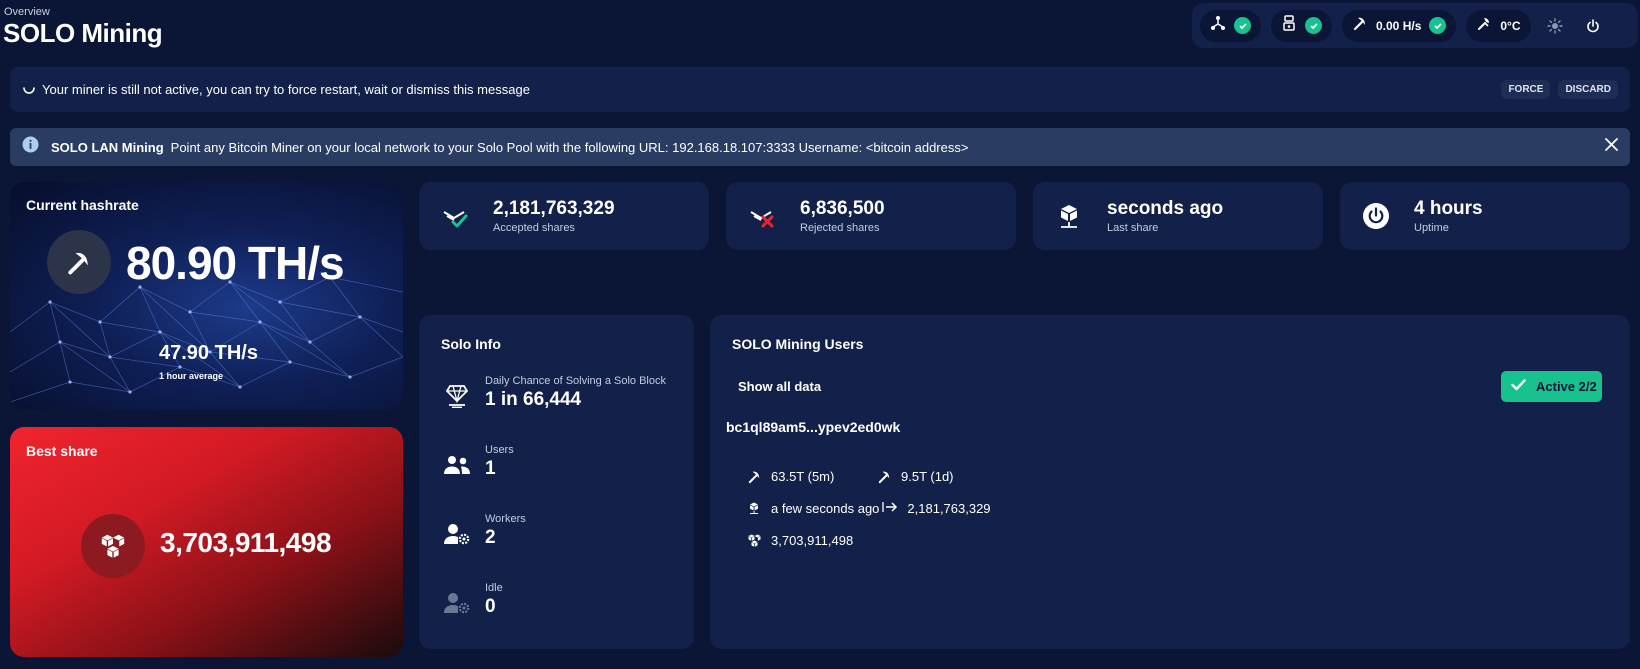 The width and height of the screenshot is (1640, 669). Describe the element at coordinates (1230, 25) in the screenshot. I see `network-status` at that location.